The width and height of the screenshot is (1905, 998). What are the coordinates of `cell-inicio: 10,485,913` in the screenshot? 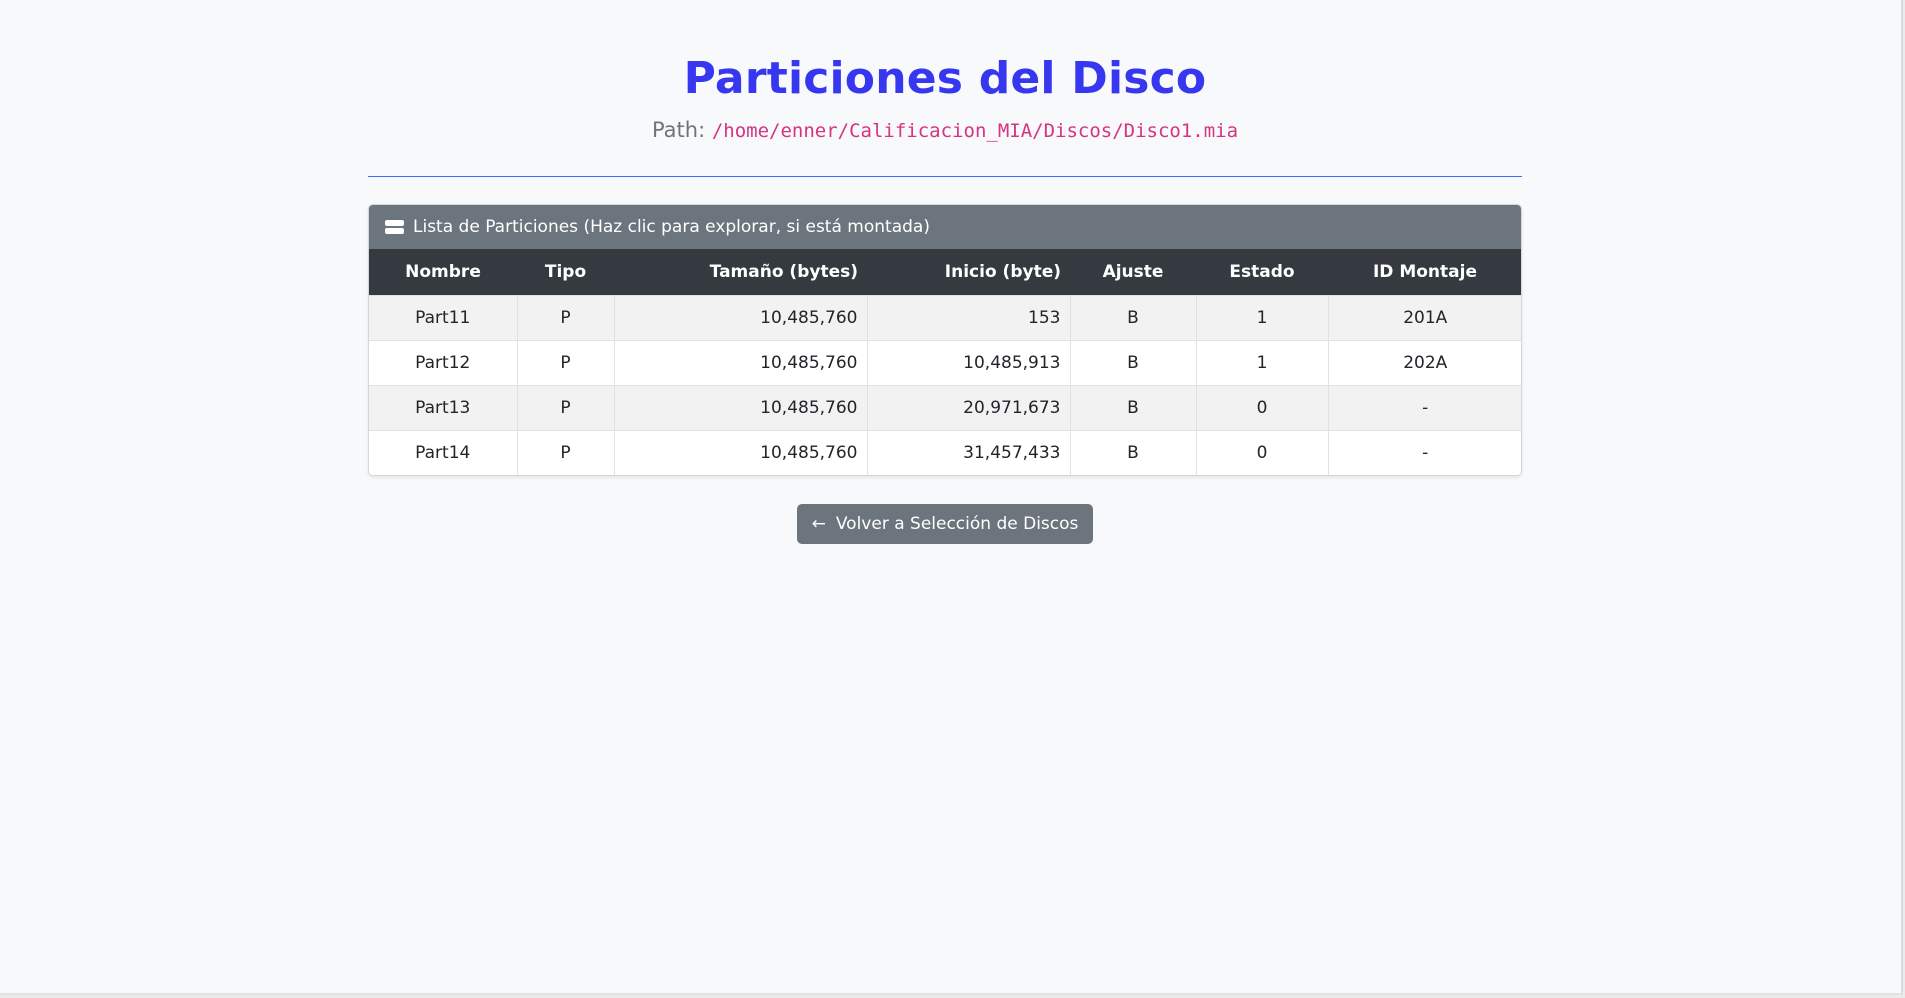 It's located at (968, 363).